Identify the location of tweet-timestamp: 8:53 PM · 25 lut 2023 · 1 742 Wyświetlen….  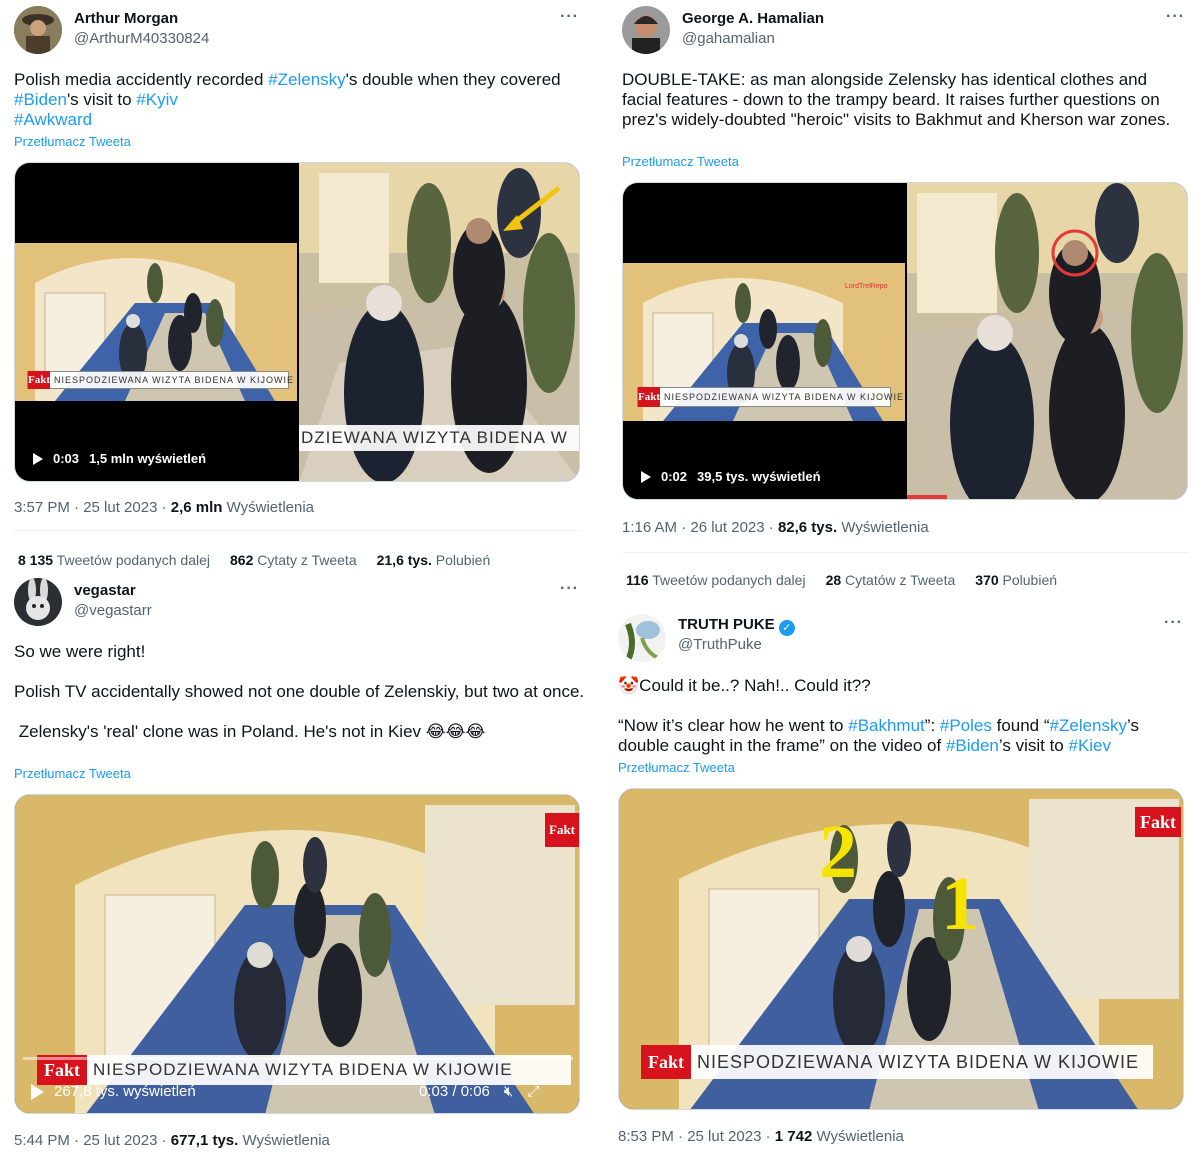
(761, 1136).